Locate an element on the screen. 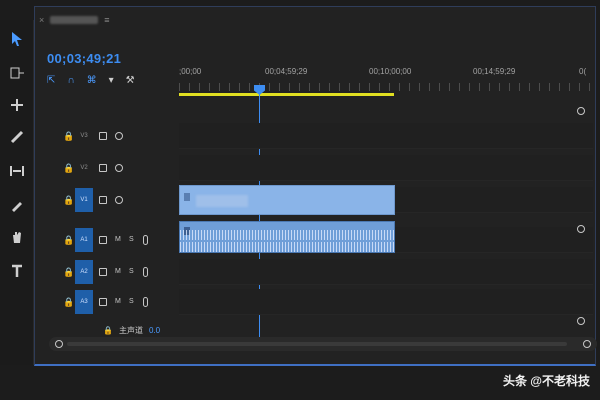 Image resolution: width=600 pixels, height=400 pixels. hand-tool-icon is located at coordinates (17, 237).